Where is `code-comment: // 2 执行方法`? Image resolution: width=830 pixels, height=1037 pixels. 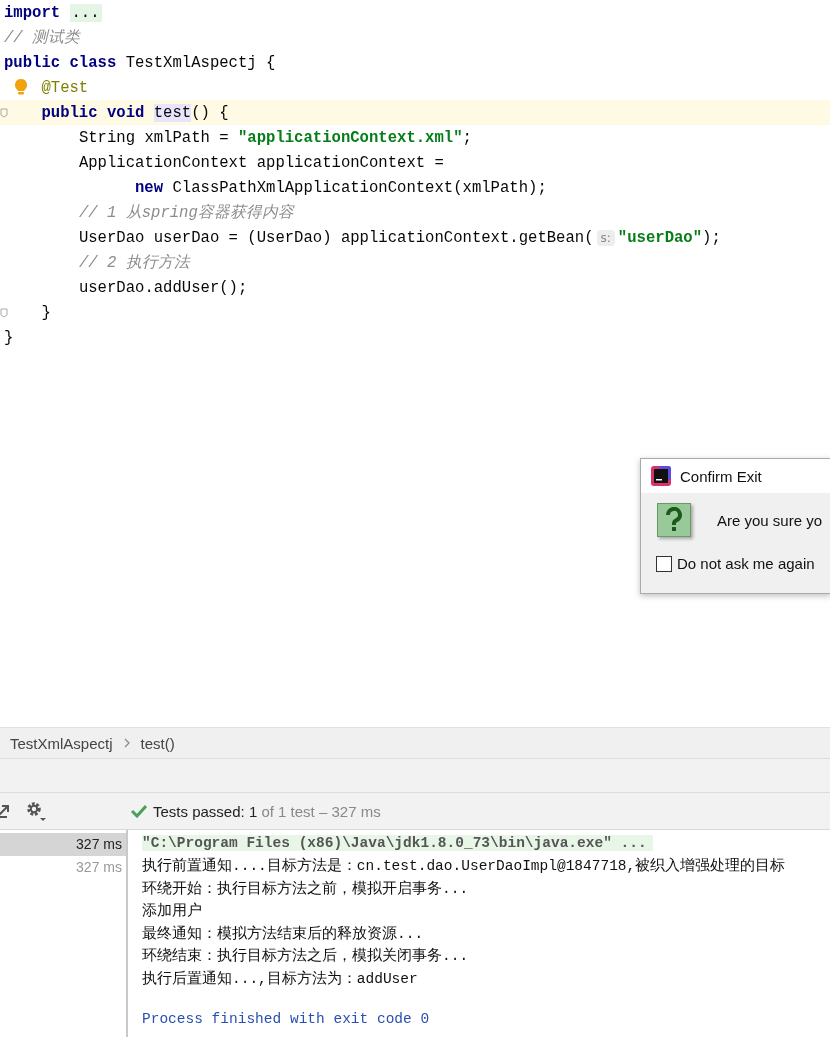
code-comment: // 2 执行方法 is located at coordinates (134, 263).